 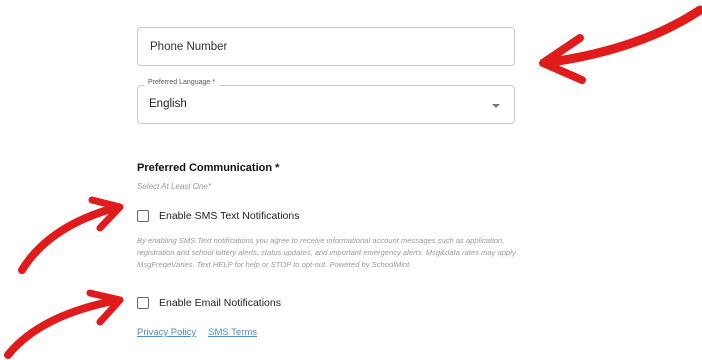 I want to click on email-notifications-option: Enable Email Notifications, so click(x=209, y=303).